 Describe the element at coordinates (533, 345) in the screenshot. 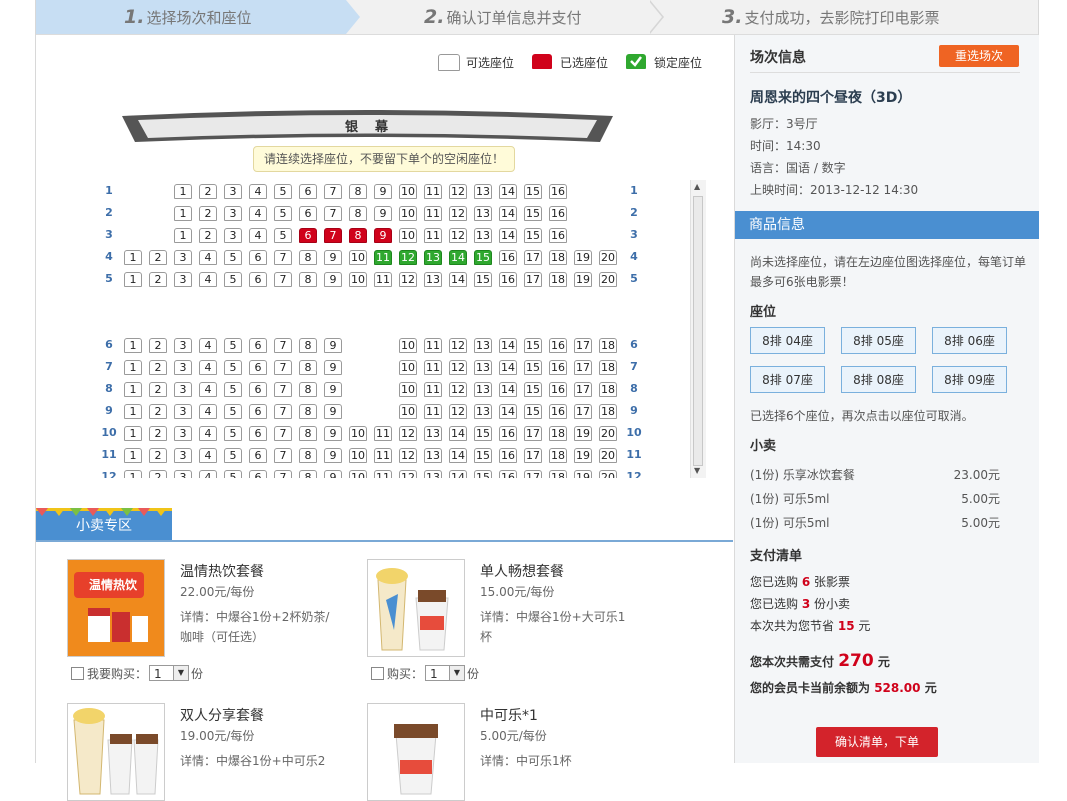

I see `seat-r6-15: 15` at that location.